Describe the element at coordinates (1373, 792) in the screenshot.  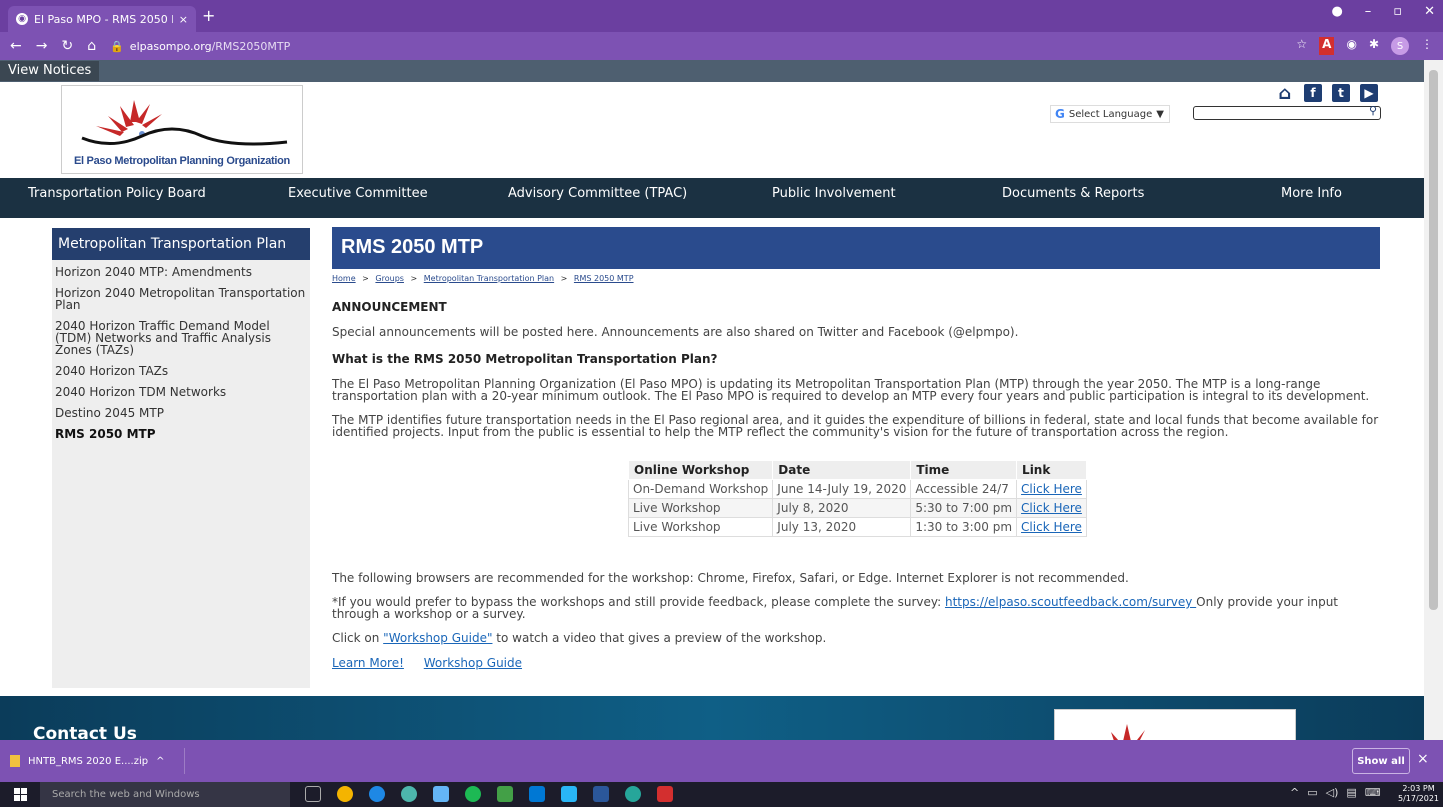
I see `keyboard-icon: ⌨` at that location.